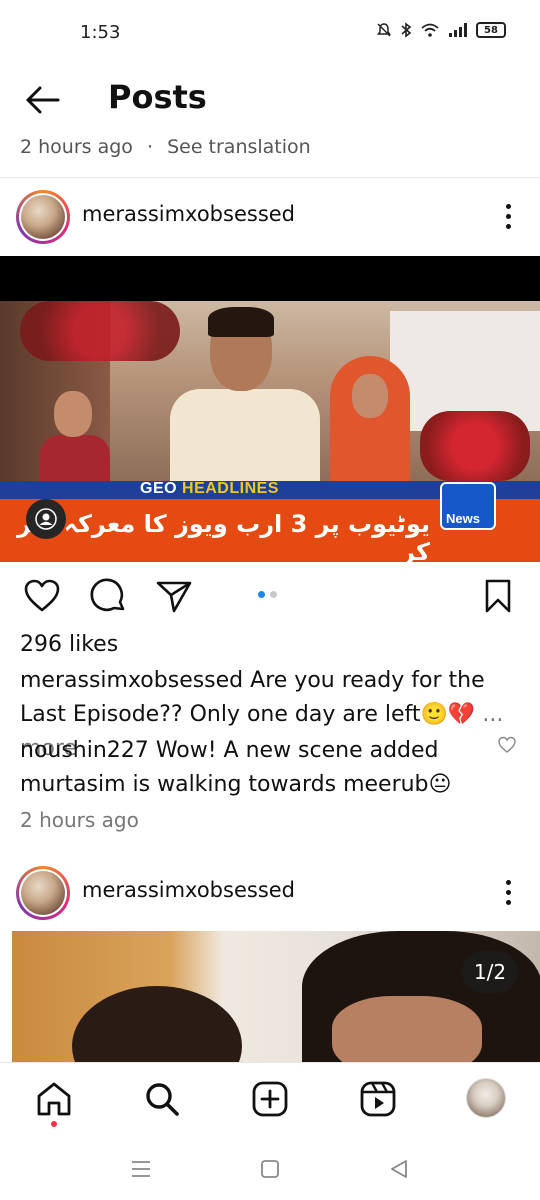 The width and height of the screenshot is (540, 1200). I want to click on caption-username: merassimxobsessed, so click(131, 680).